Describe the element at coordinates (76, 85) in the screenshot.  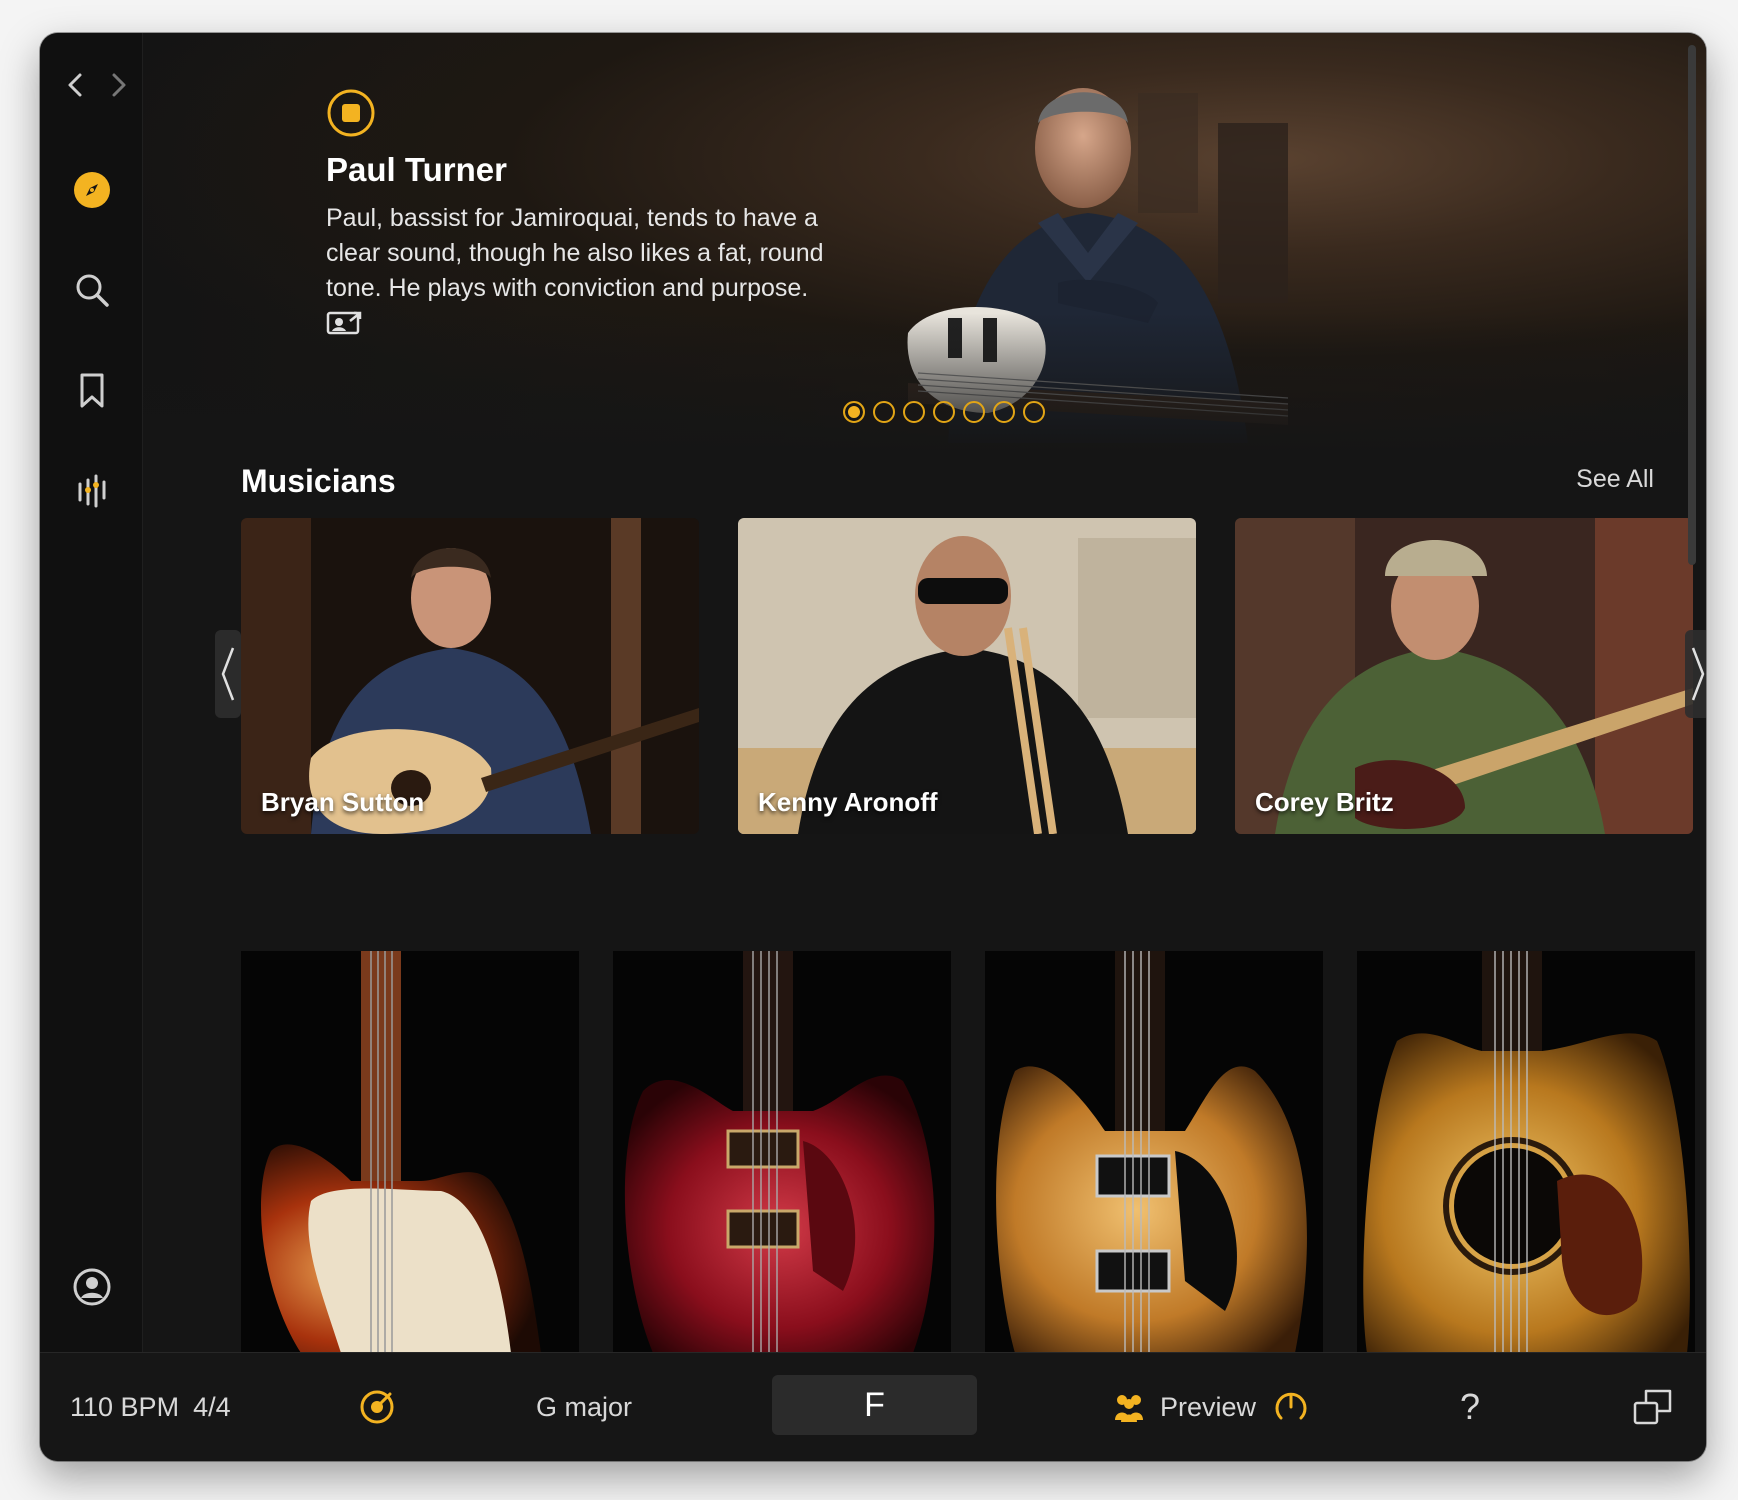
I see `back-icon` at that location.